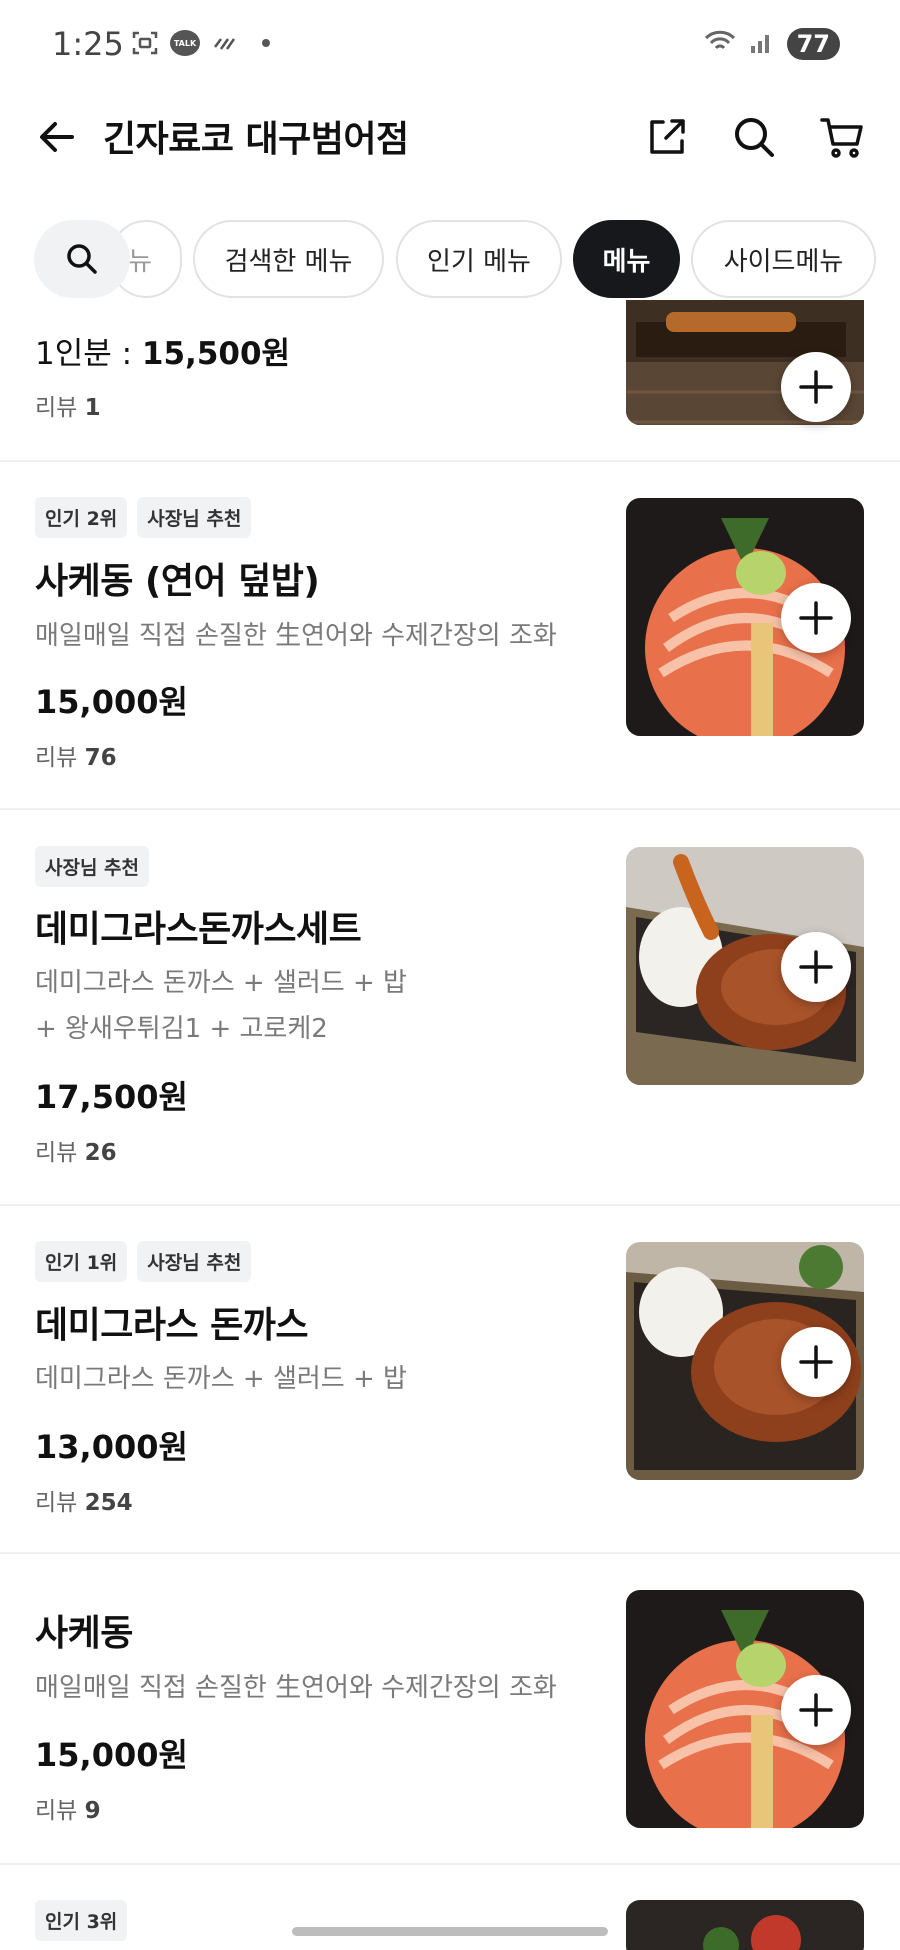  I want to click on notification-dot-icon, so click(266, 43).